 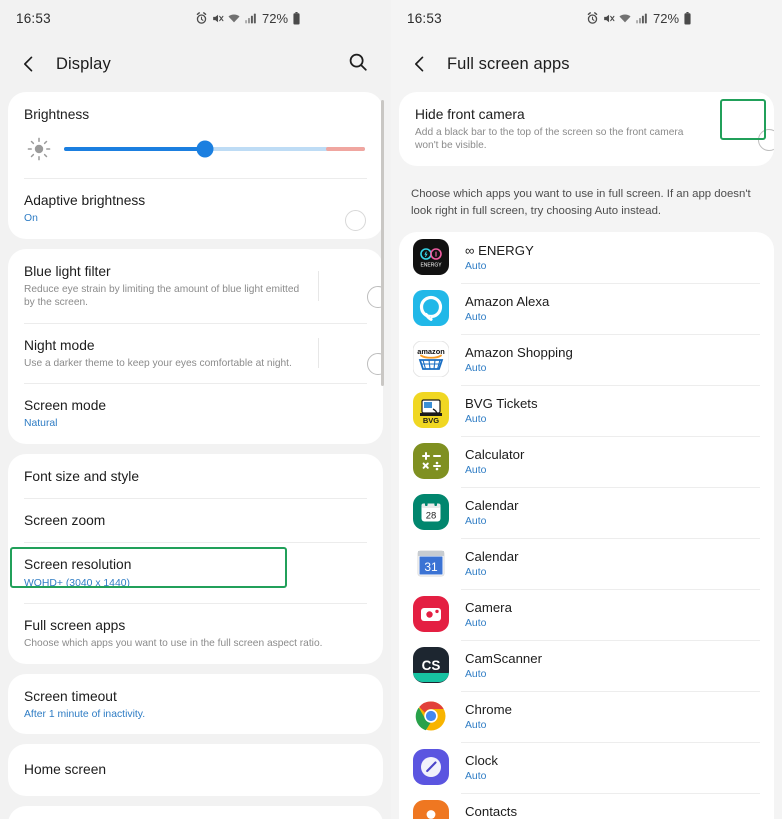 What do you see at coordinates (85, 714) in the screenshot?
I see `screen-timeout-value: After 1 minute of inactivity.` at bounding box center [85, 714].